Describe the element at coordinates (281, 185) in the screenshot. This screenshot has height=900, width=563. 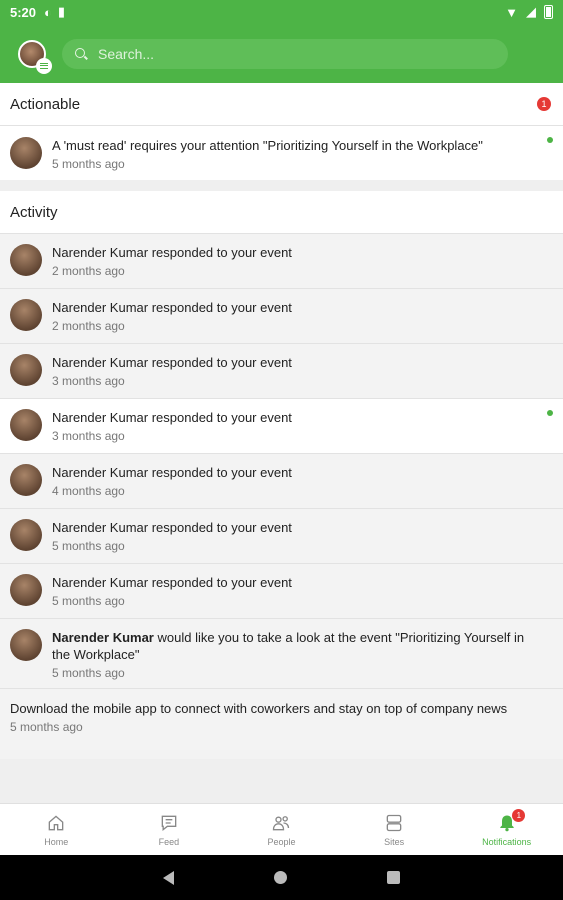
I see `section-divider` at that location.